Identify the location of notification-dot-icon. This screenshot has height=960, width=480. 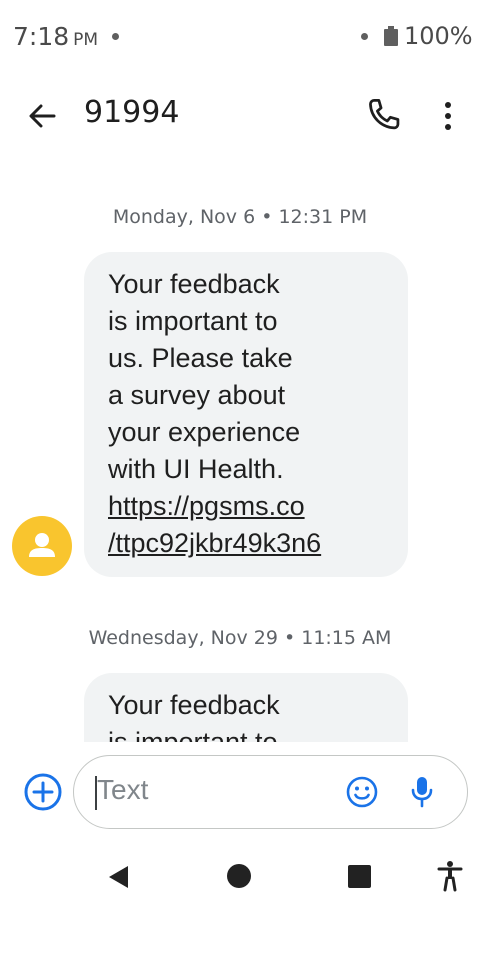
(115, 36).